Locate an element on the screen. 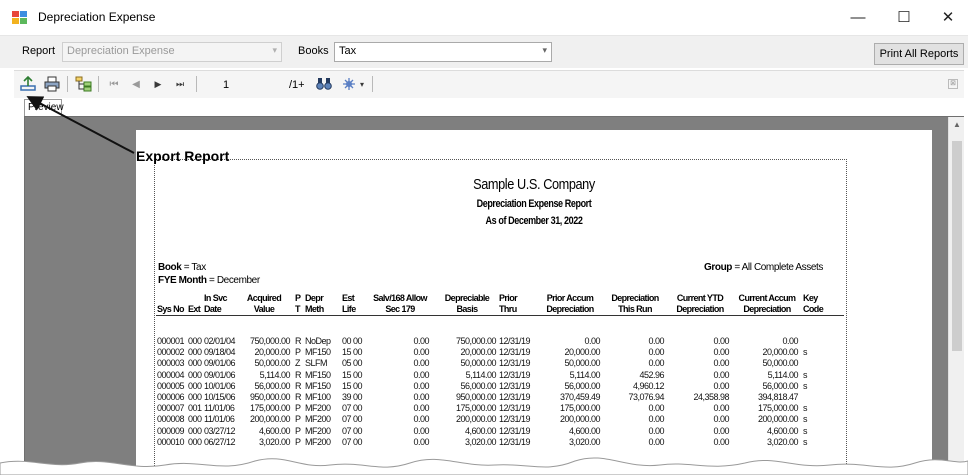 Image resolution: width=968 pixels, height=475 pixels. column-header: Prior Accum Depreciation is located at coordinates (570, 303).